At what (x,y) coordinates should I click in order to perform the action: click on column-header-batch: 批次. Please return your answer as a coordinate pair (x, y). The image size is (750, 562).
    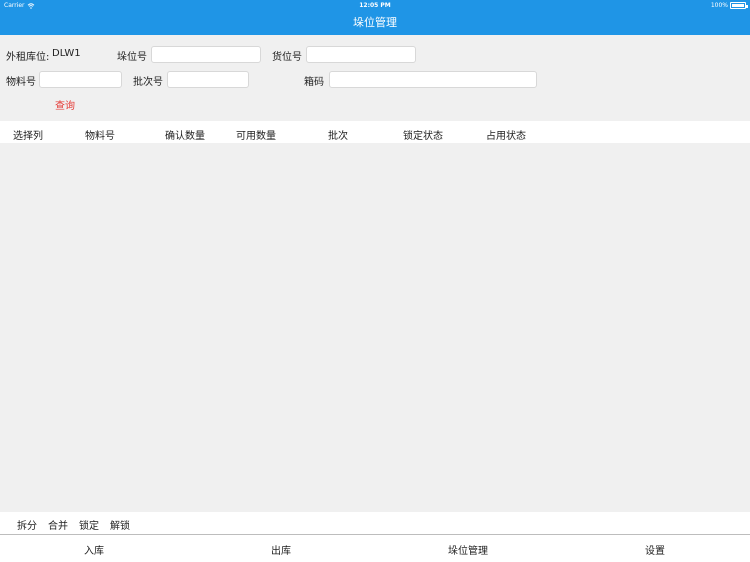
    Looking at the image, I should click on (338, 136).